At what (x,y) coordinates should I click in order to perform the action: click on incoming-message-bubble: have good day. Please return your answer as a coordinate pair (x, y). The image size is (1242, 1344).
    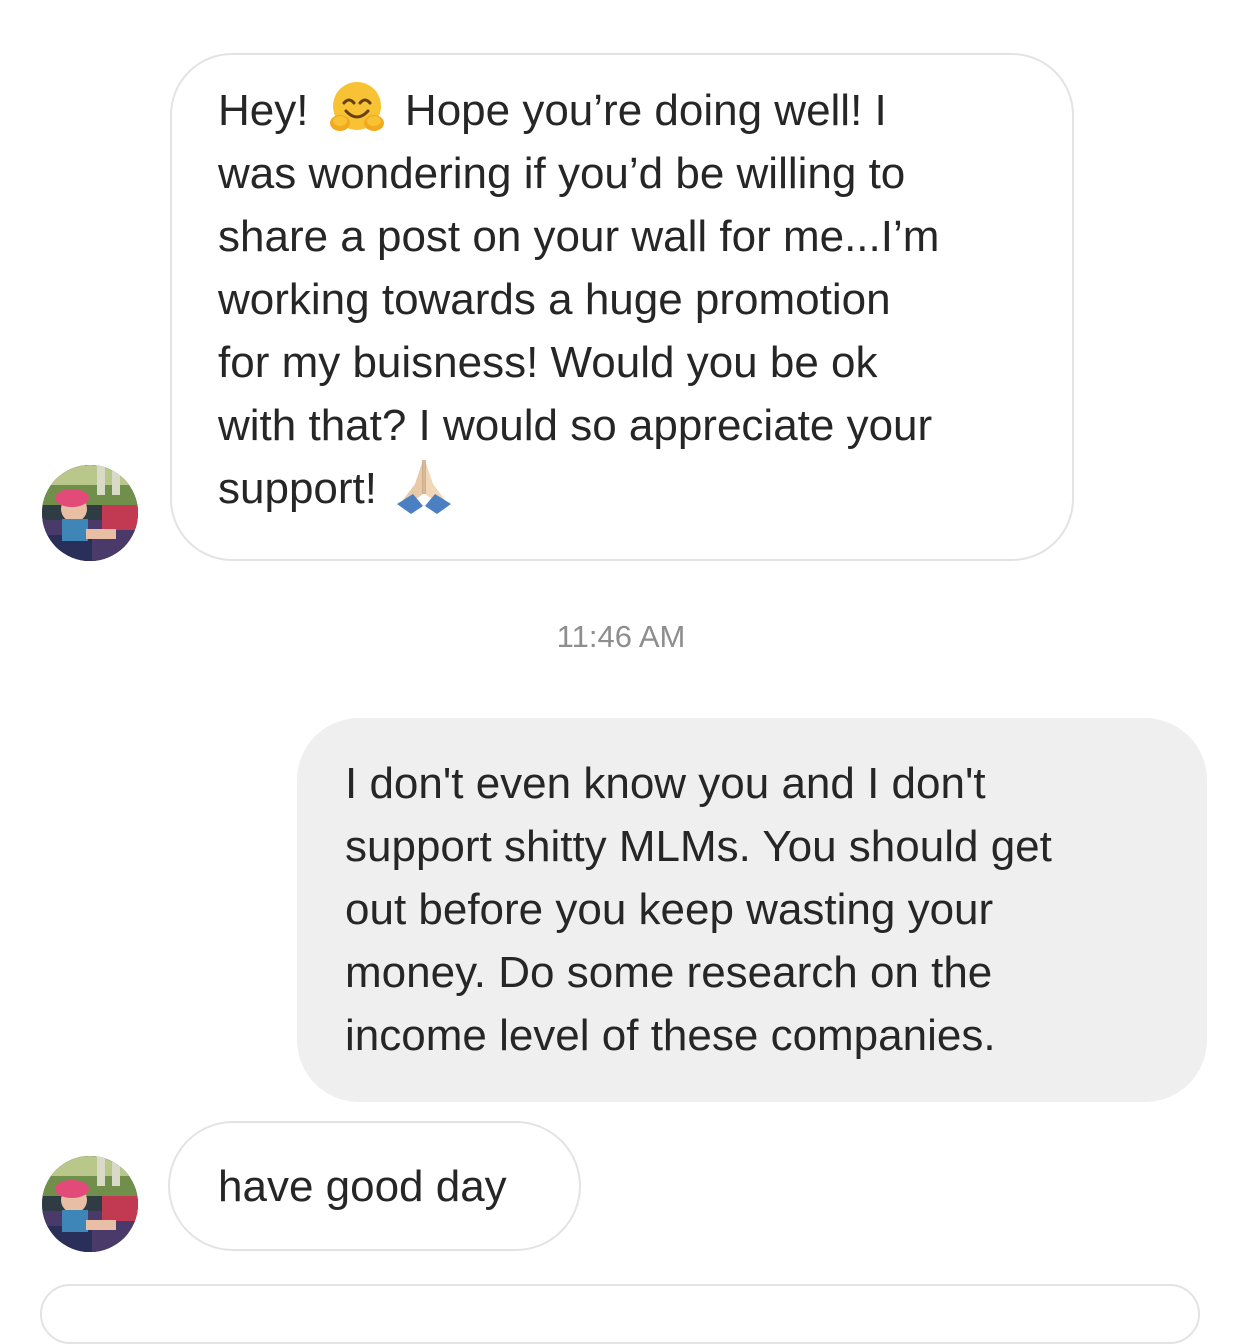
    Looking at the image, I should click on (374, 1186).